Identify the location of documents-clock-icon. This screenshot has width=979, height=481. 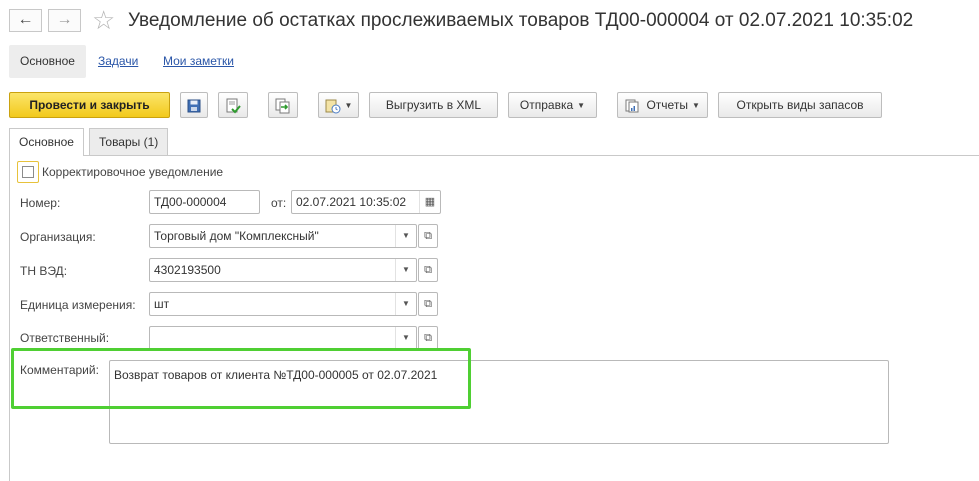
(333, 106).